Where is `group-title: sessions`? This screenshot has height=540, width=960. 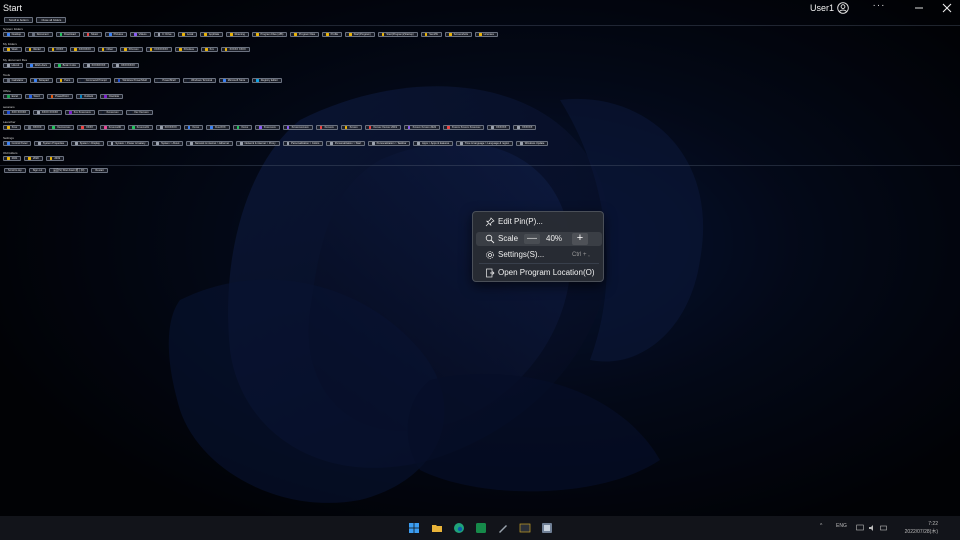 group-title: sessions is located at coordinates (78, 107).